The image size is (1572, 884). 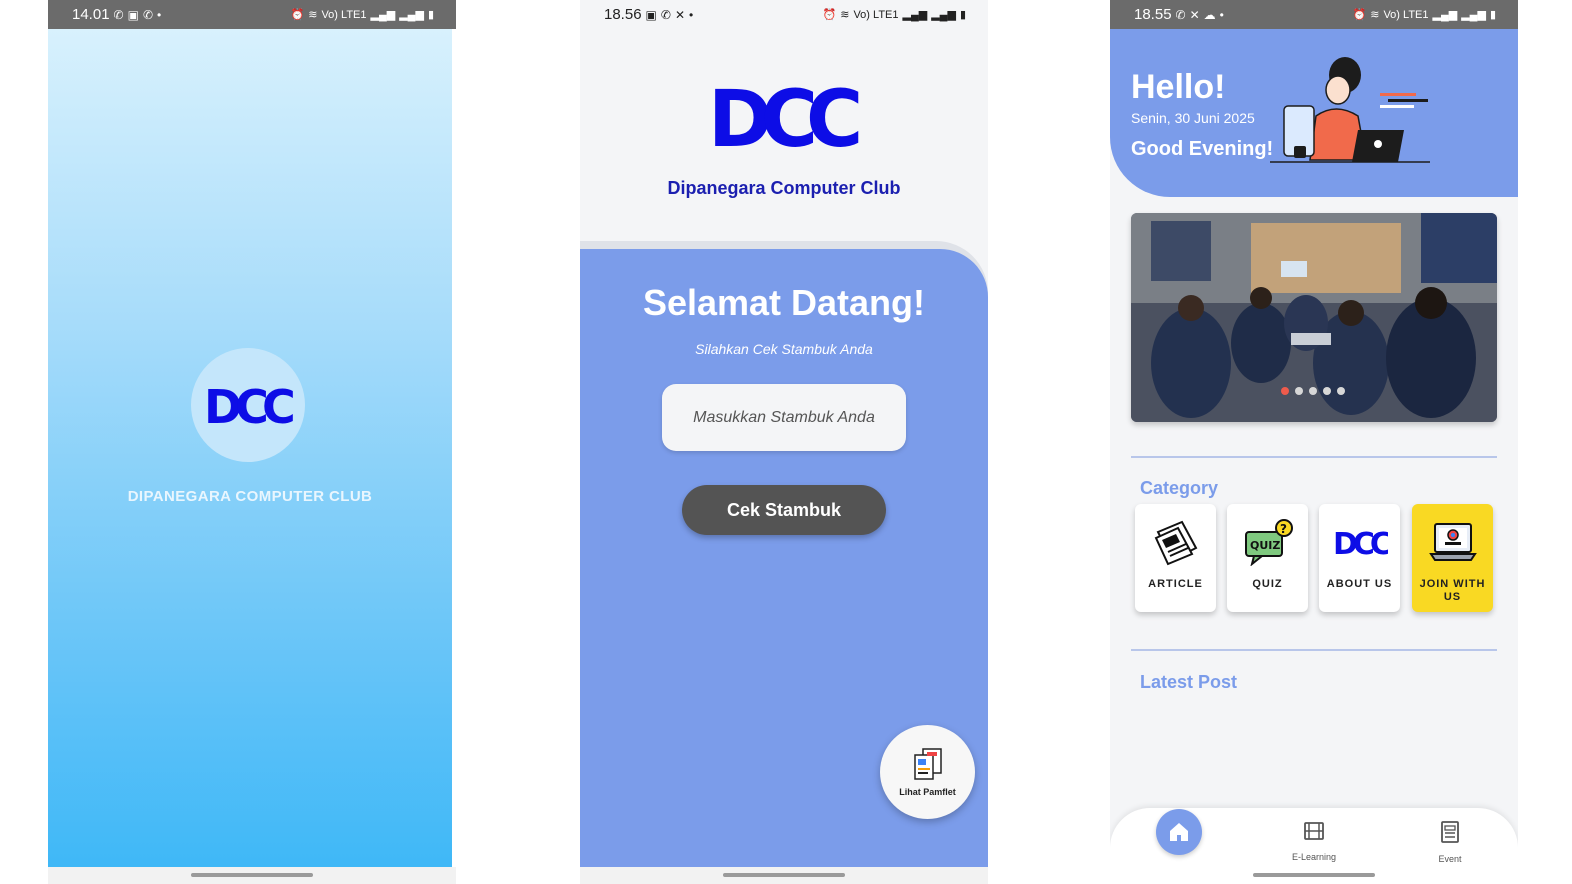 I want to click on carousel-indicator, so click(x=1313, y=391).